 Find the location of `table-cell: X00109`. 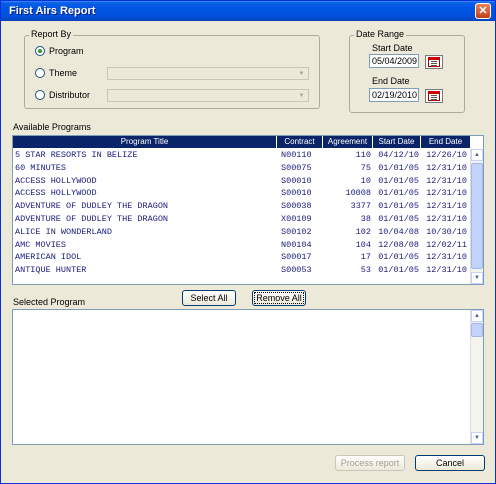

table-cell: X00109 is located at coordinates (296, 218).